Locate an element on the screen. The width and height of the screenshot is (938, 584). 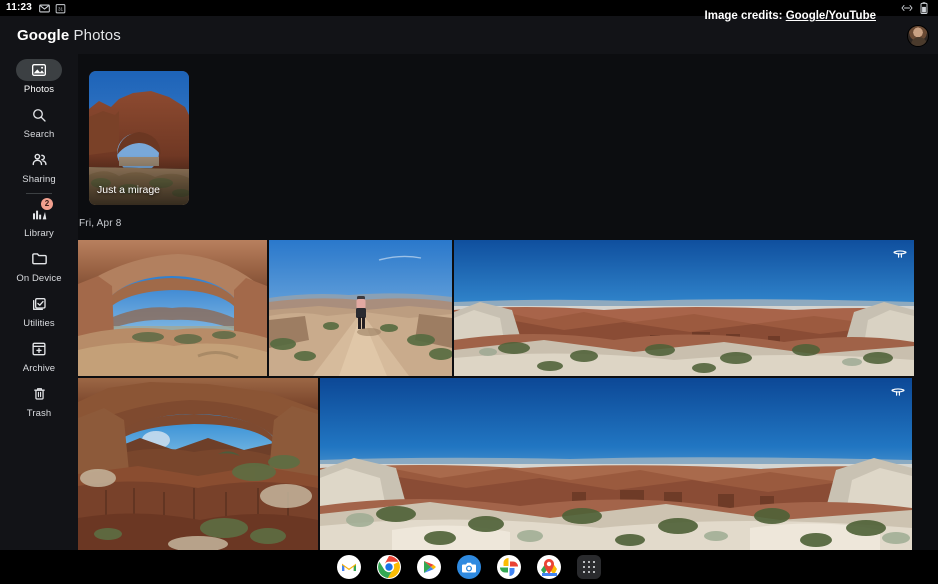
sidebar-item-on-device: On Device is located at coordinates (39, 265).